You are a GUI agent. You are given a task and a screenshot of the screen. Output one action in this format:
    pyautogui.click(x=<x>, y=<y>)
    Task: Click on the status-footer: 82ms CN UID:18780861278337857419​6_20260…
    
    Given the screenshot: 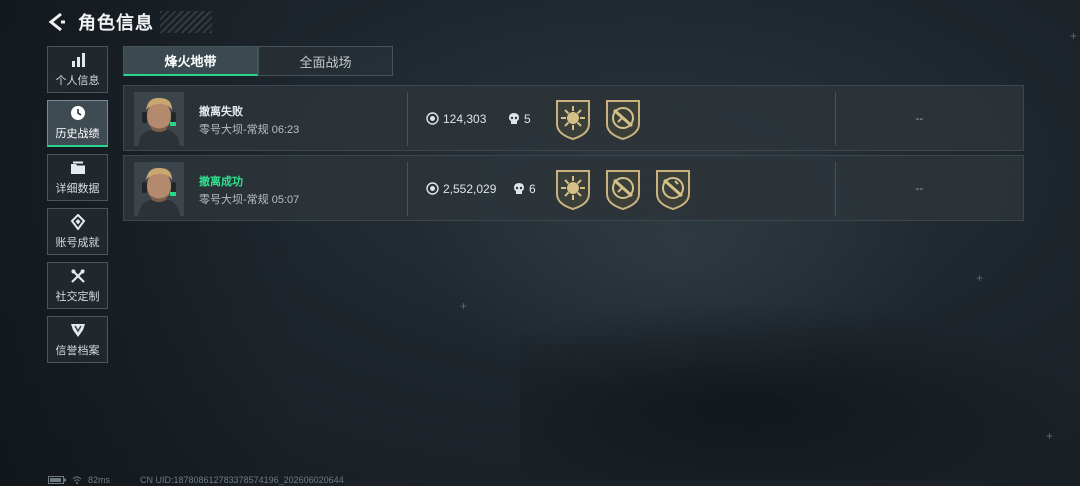 What is the action you would take?
    pyautogui.click(x=196, y=480)
    